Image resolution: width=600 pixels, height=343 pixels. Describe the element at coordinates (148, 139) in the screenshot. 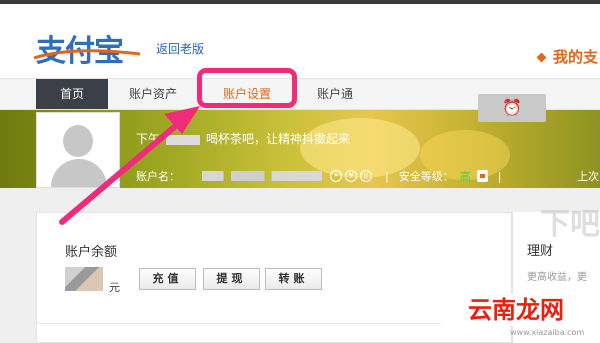

I see `greeting-prefix: 下午` at that location.